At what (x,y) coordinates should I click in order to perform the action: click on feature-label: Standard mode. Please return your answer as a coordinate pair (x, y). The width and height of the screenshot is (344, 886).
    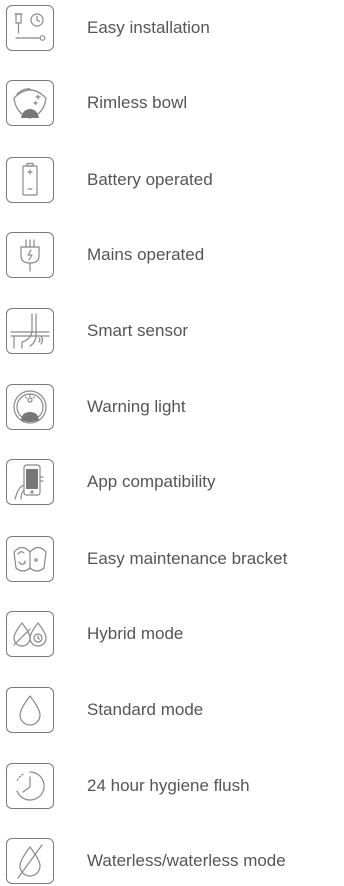
    Looking at the image, I should click on (145, 709).